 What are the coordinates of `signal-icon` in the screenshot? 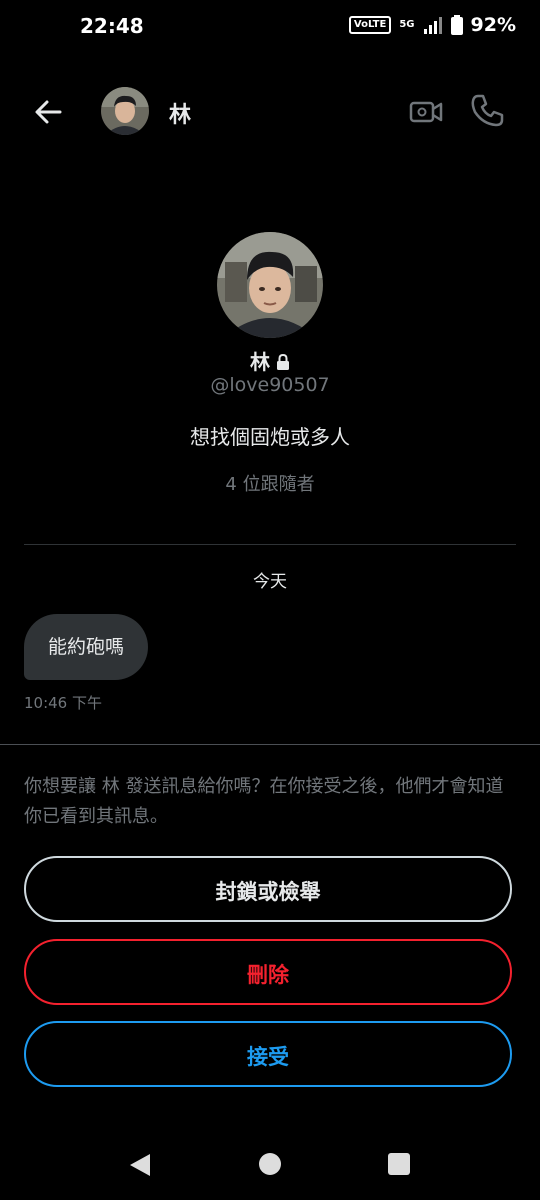 It's located at (432, 25).